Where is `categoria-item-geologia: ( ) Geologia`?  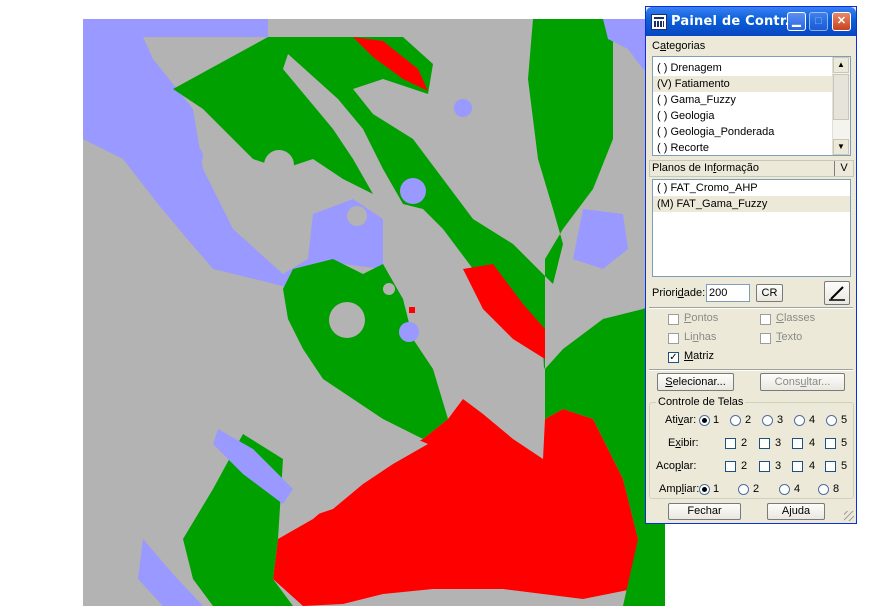 categoria-item-geologia: ( ) Geologia is located at coordinates (743, 116).